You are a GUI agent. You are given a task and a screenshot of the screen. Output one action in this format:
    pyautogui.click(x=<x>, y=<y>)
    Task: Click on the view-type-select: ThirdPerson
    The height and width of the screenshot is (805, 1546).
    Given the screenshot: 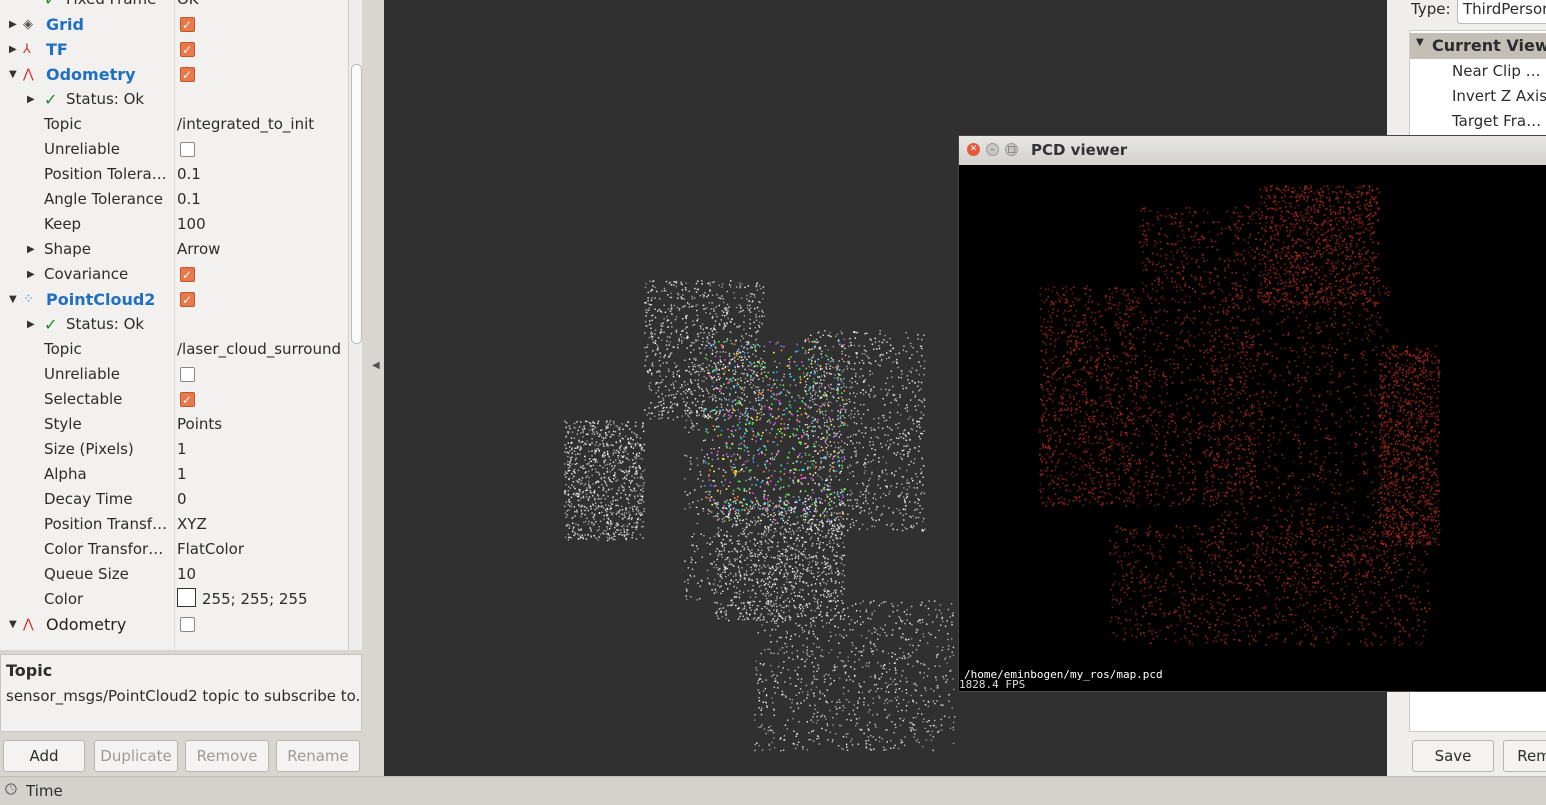 What is the action you would take?
    pyautogui.click(x=1501, y=12)
    